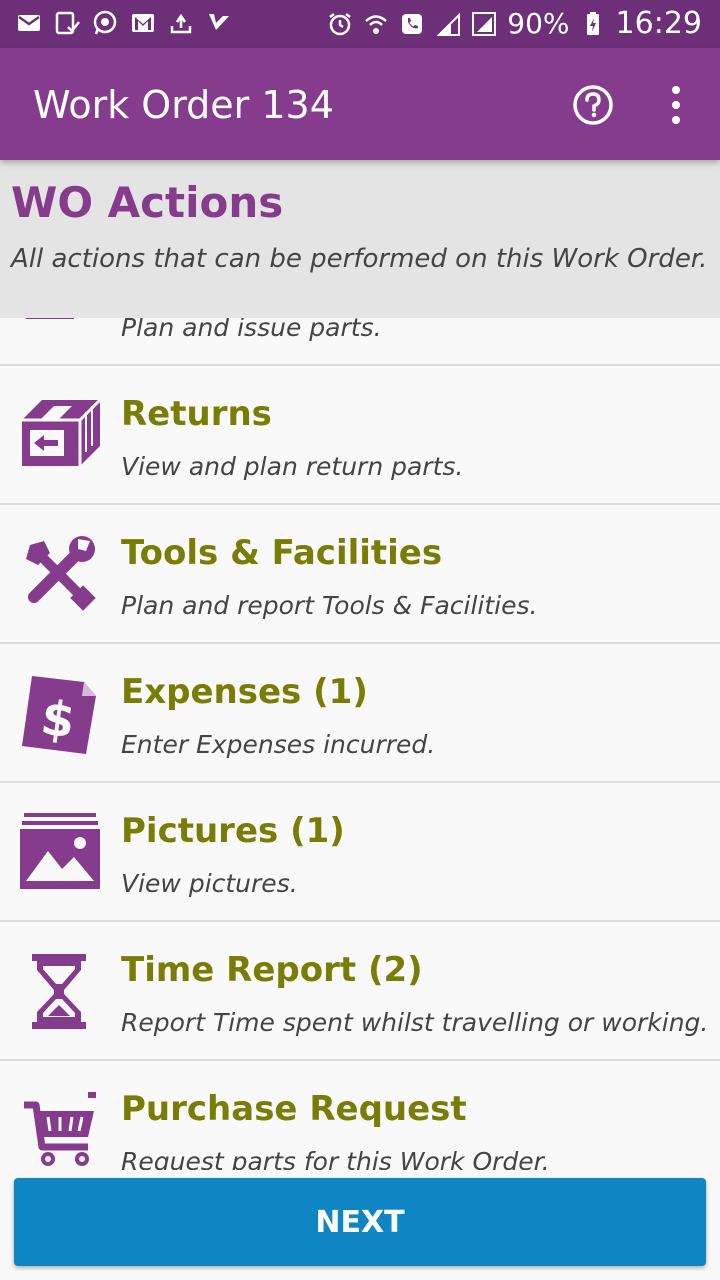  I want to click on status-bar: 90% 16:29, so click(360, 24).